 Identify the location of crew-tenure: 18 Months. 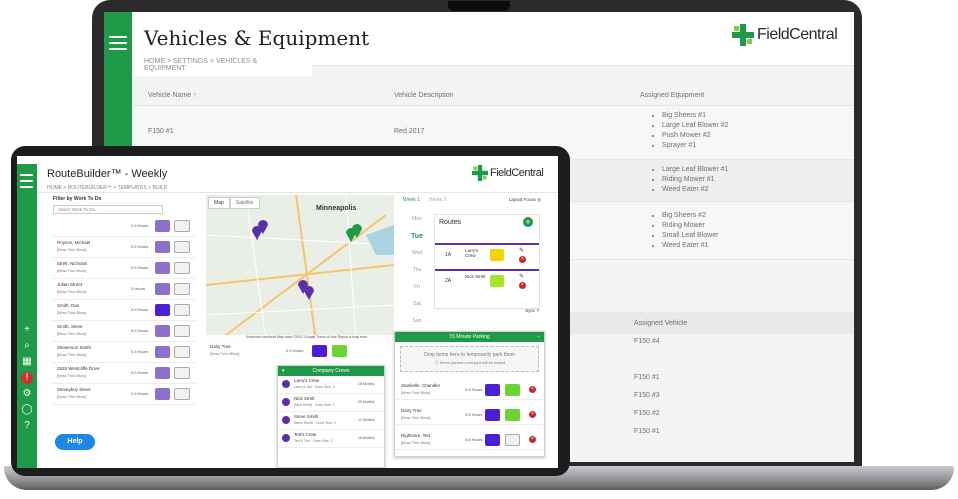
(366, 384).